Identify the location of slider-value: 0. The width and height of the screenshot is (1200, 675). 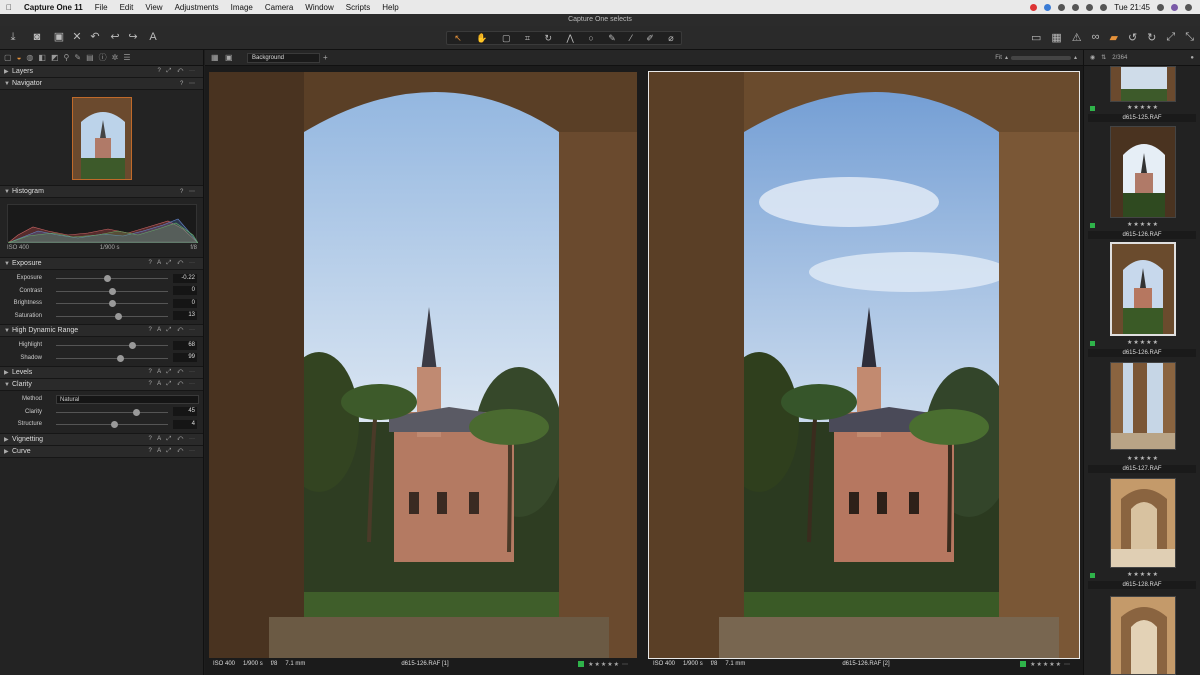
(185, 291).